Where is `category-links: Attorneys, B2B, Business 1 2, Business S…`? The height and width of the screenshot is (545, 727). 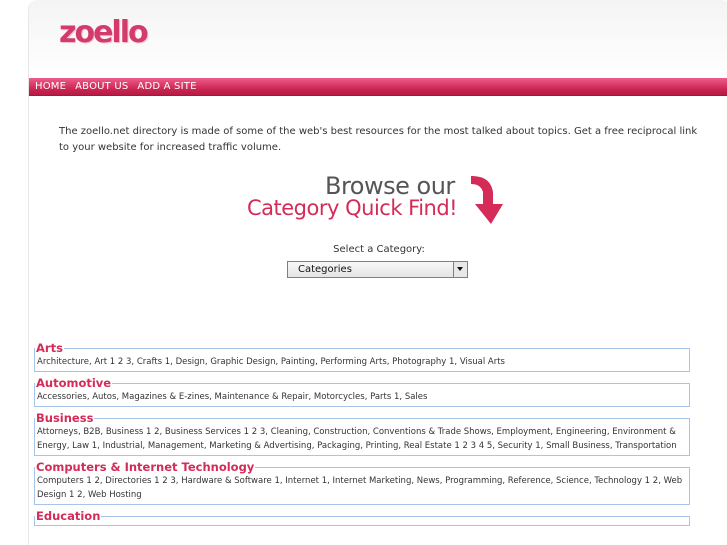 category-links: Attorneys, B2B, Business 1 2, Business S… is located at coordinates (362, 439).